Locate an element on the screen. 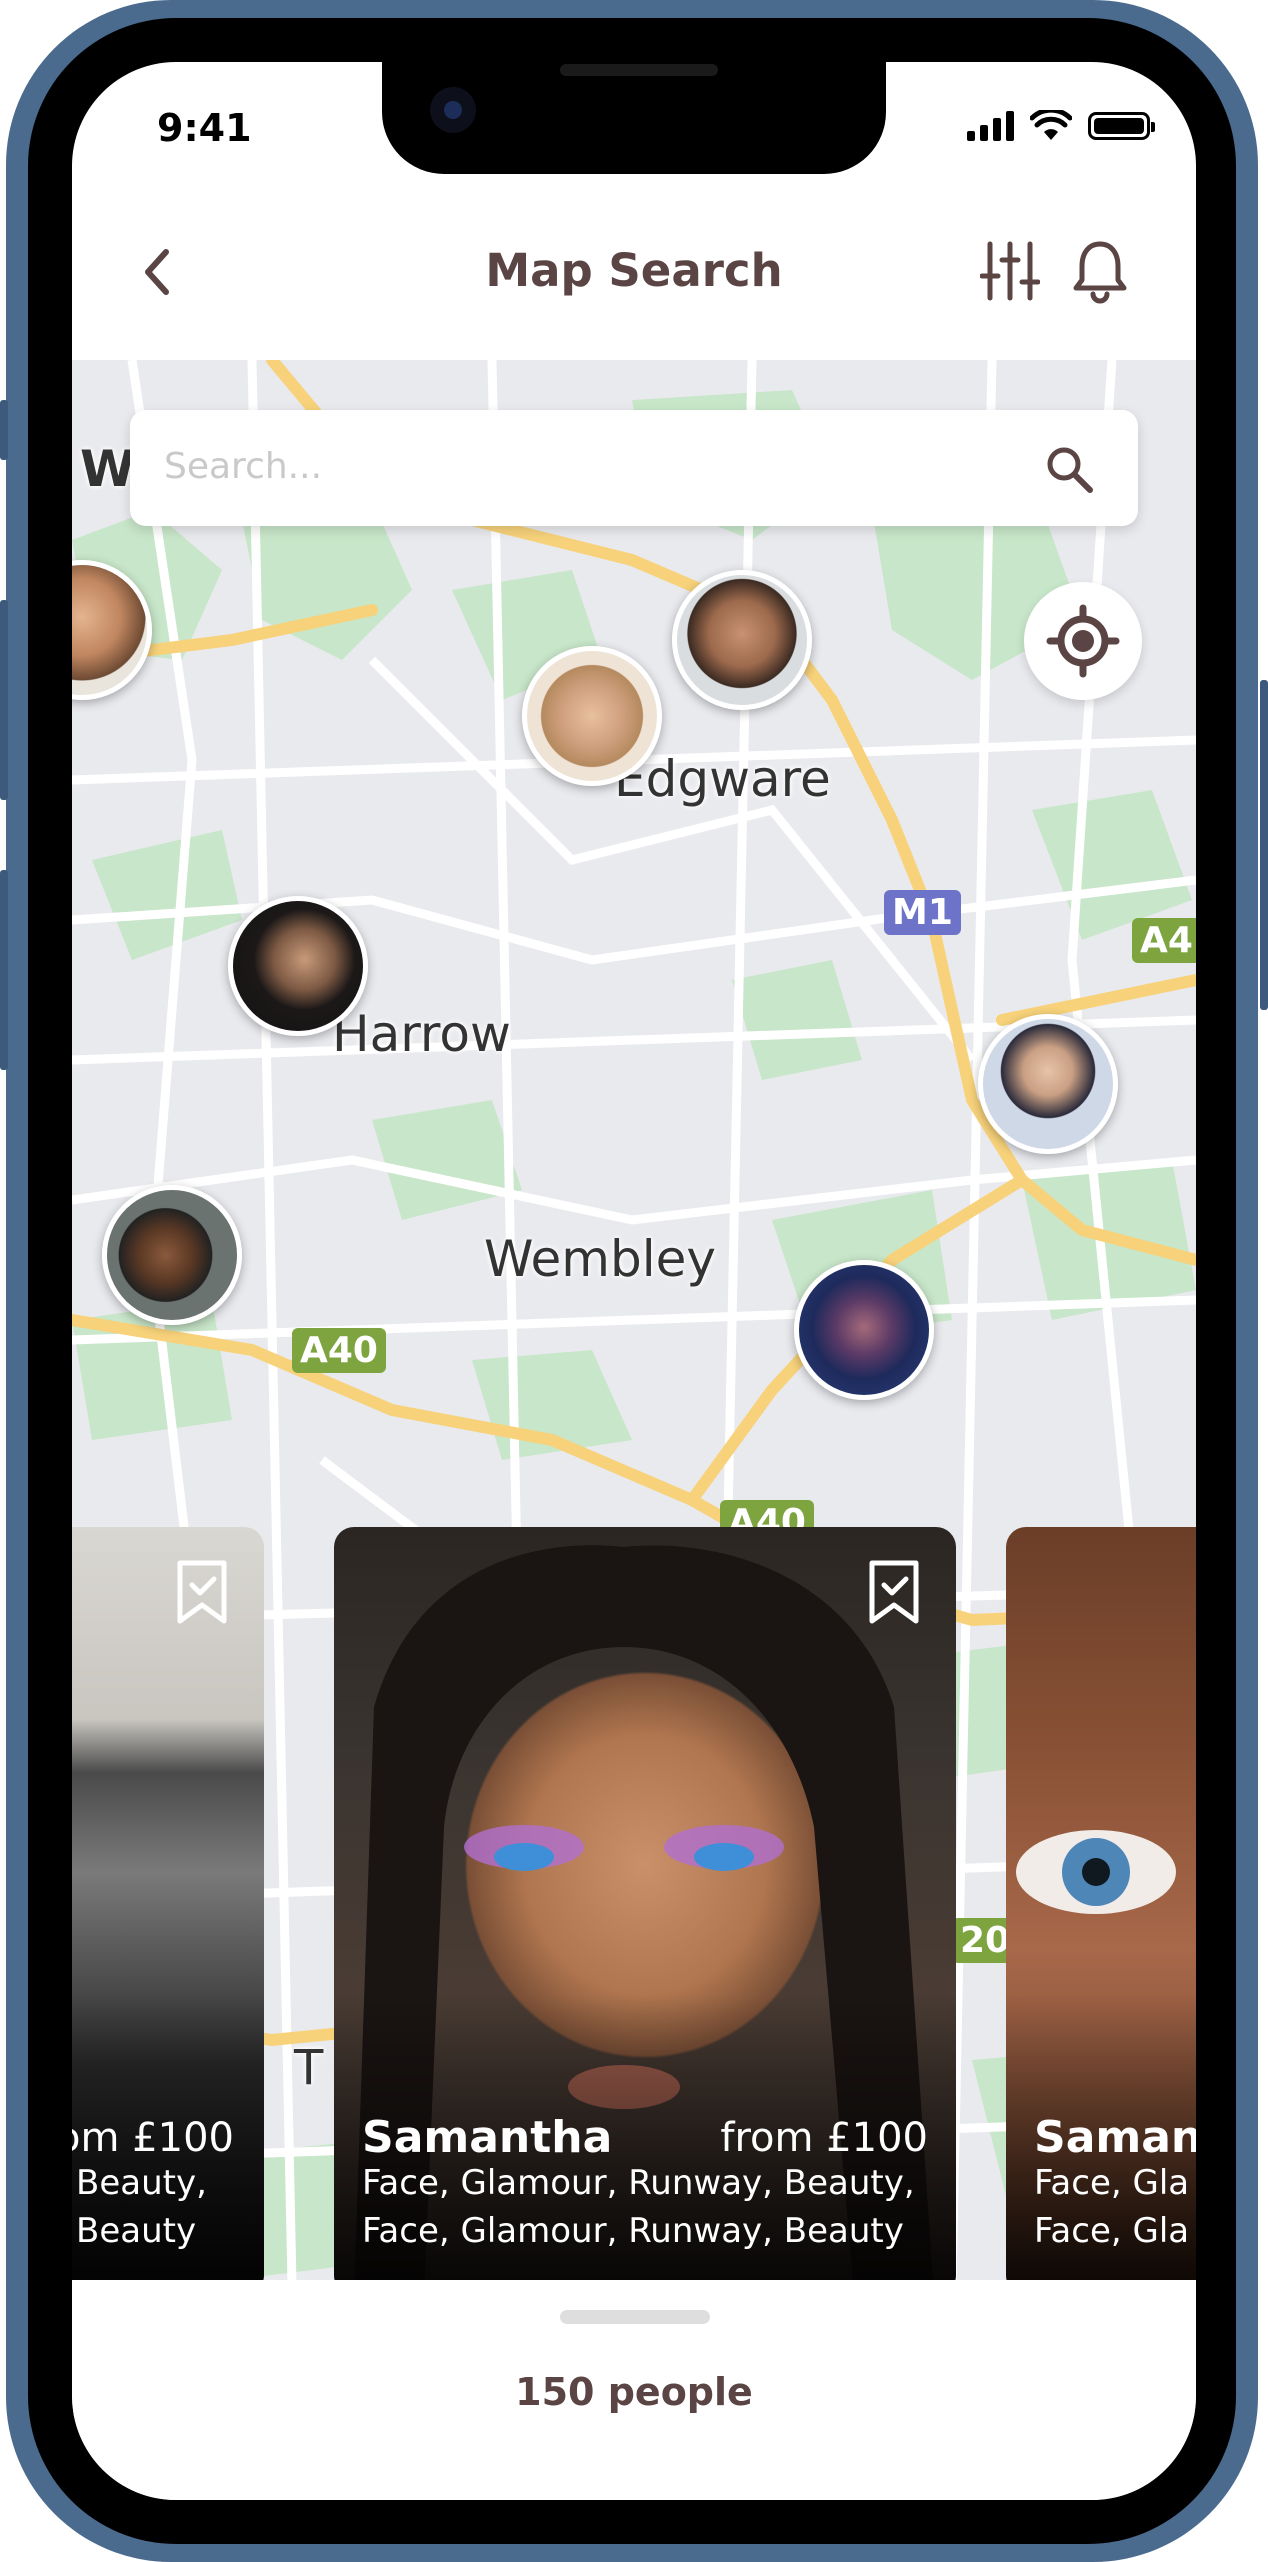 This screenshot has width=1268, height=2562. locate-button is located at coordinates (1083, 641).